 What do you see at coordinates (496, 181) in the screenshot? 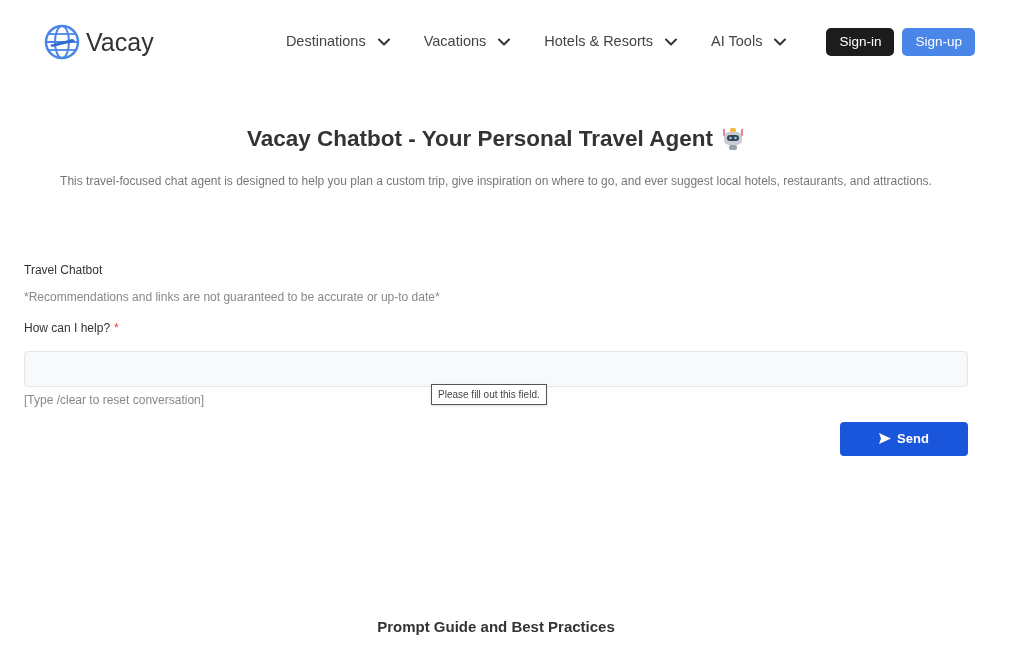
I see `page-description: This travel-focused chat agent is designed to help you plan a custom trip, give inspiration on where to go, and ever suggest local hotels, restaurants, and attractions.` at bounding box center [496, 181].